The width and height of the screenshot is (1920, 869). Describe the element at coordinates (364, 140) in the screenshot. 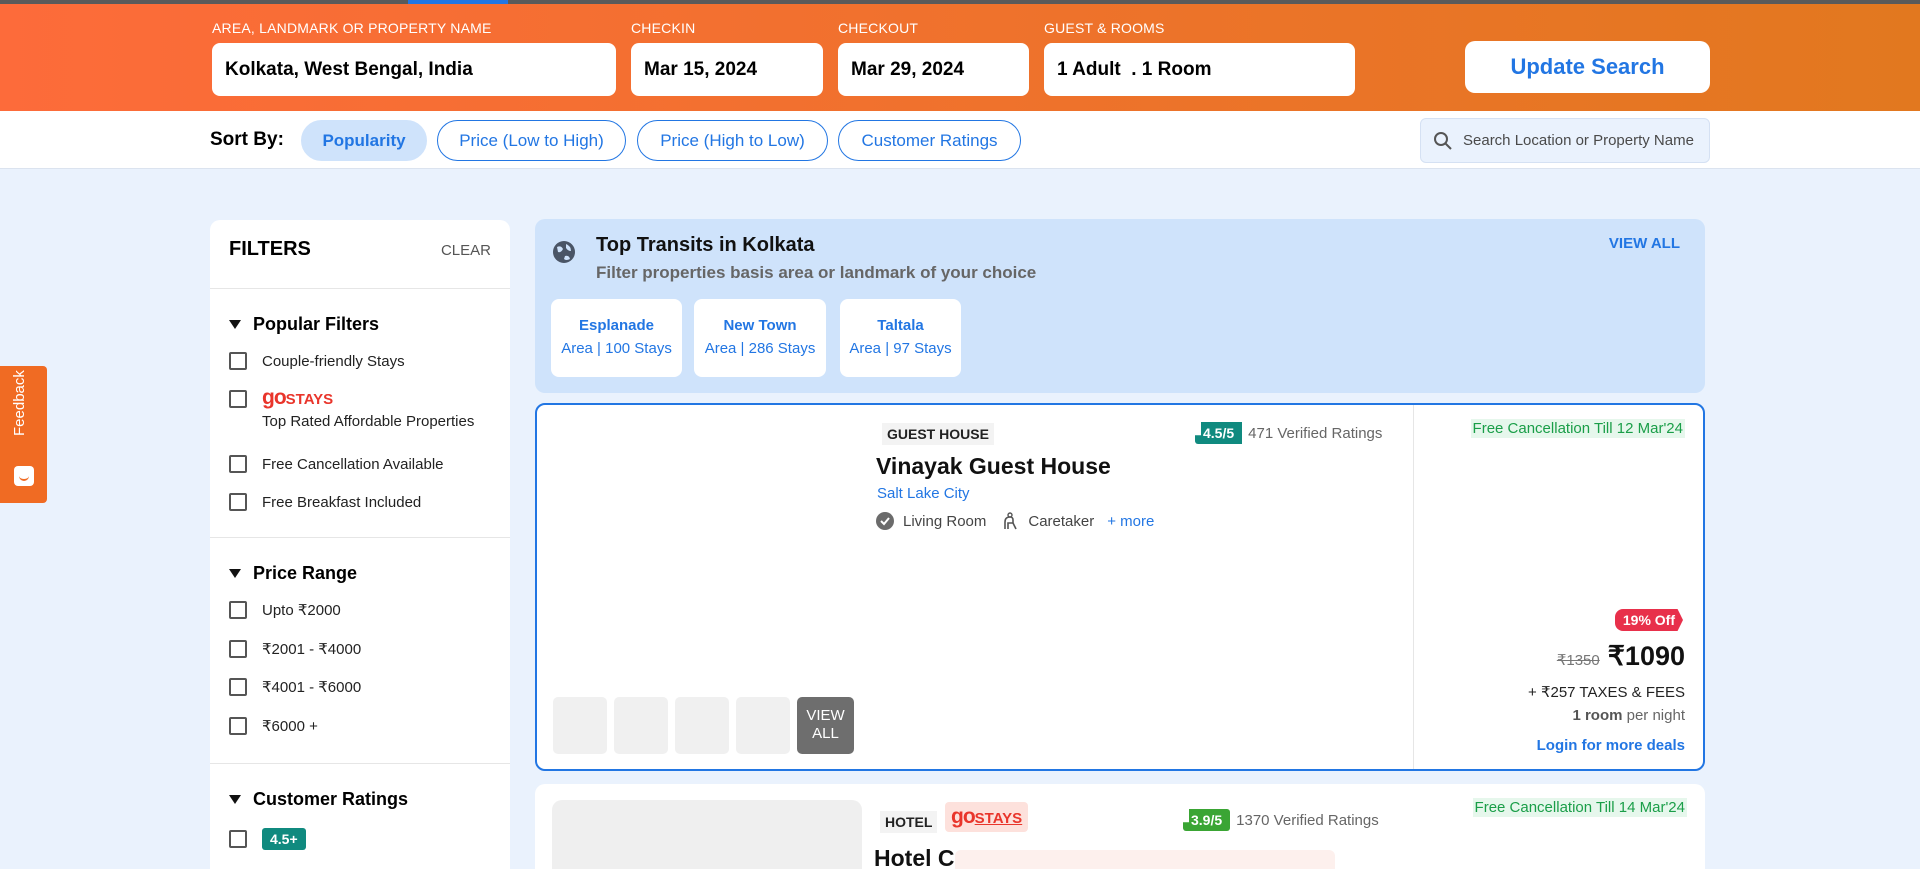

I see `sort-popularity: Popularity` at that location.